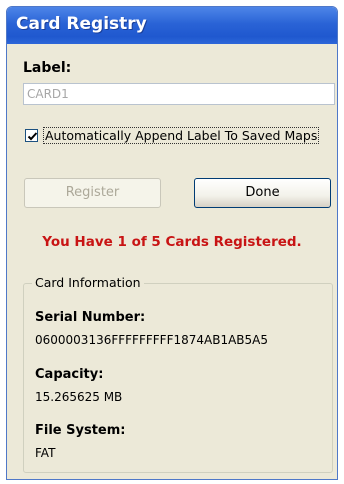 The width and height of the screenshot is (344, 484). I want to click on file-system-label: File System:, so click(80, 430).